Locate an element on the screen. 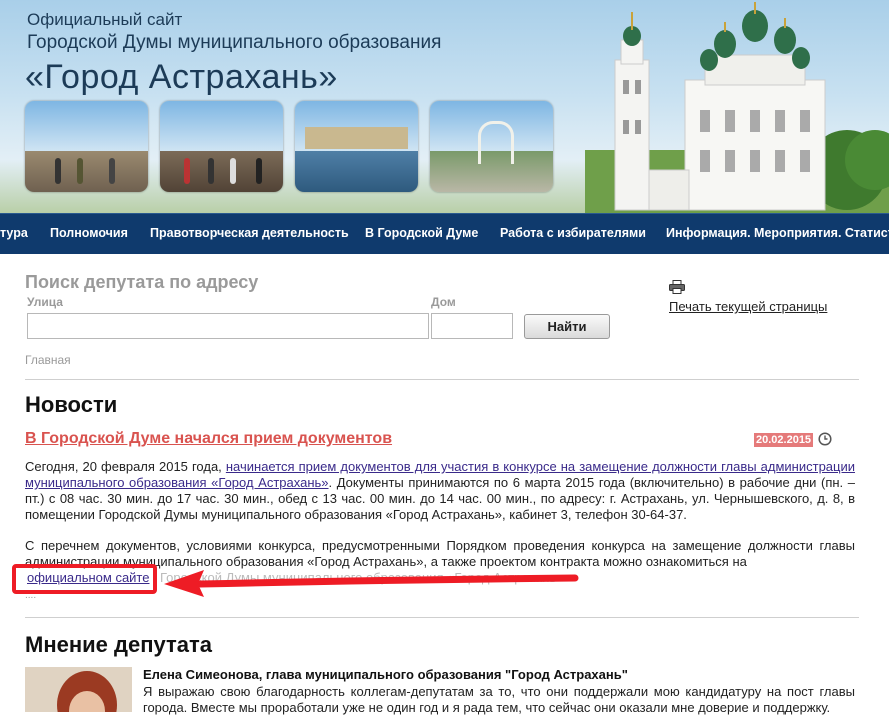 The height and width of the screenshot is (716, 889). print-page-link: Печать текущей страницы is located at coordinates (748, 306).